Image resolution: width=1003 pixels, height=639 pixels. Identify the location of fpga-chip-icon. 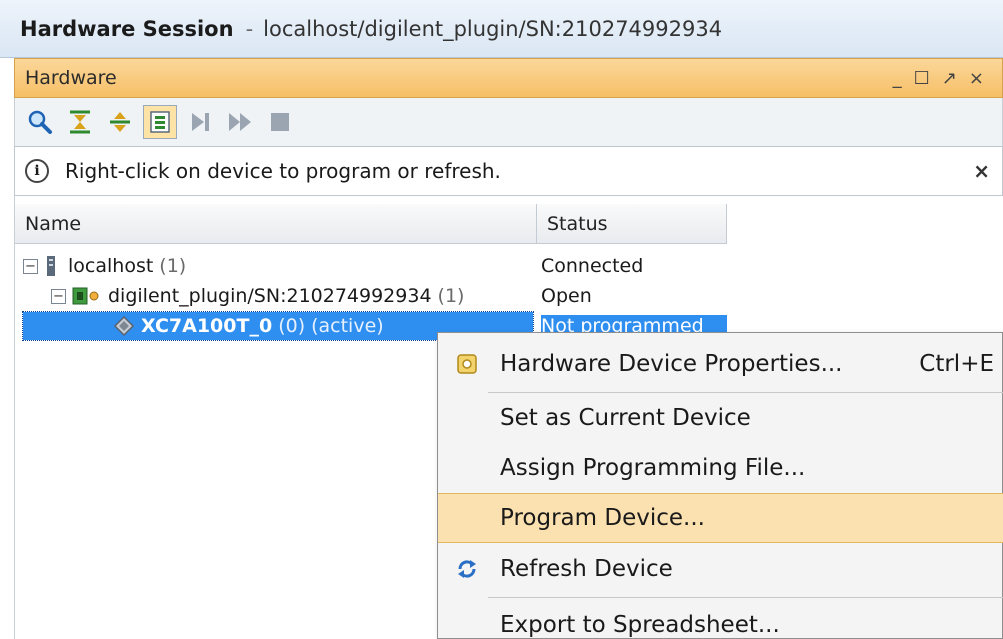
(124, 326).